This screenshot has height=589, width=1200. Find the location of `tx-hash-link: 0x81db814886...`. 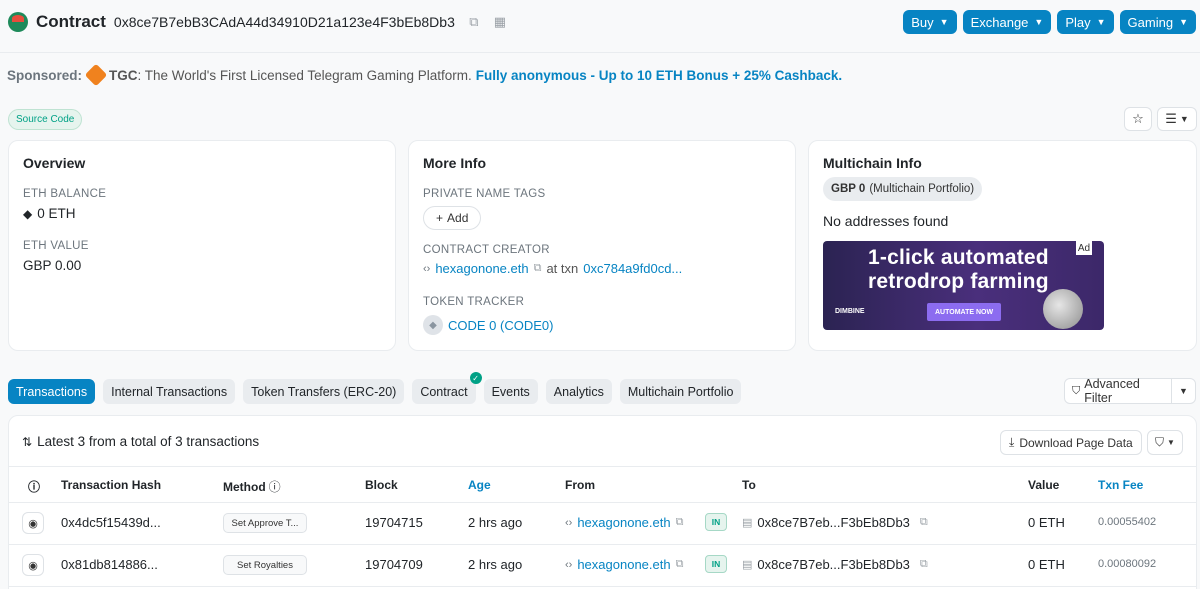

tx-hash-link: 0x81db814886... is located at coordinates (109, 564).